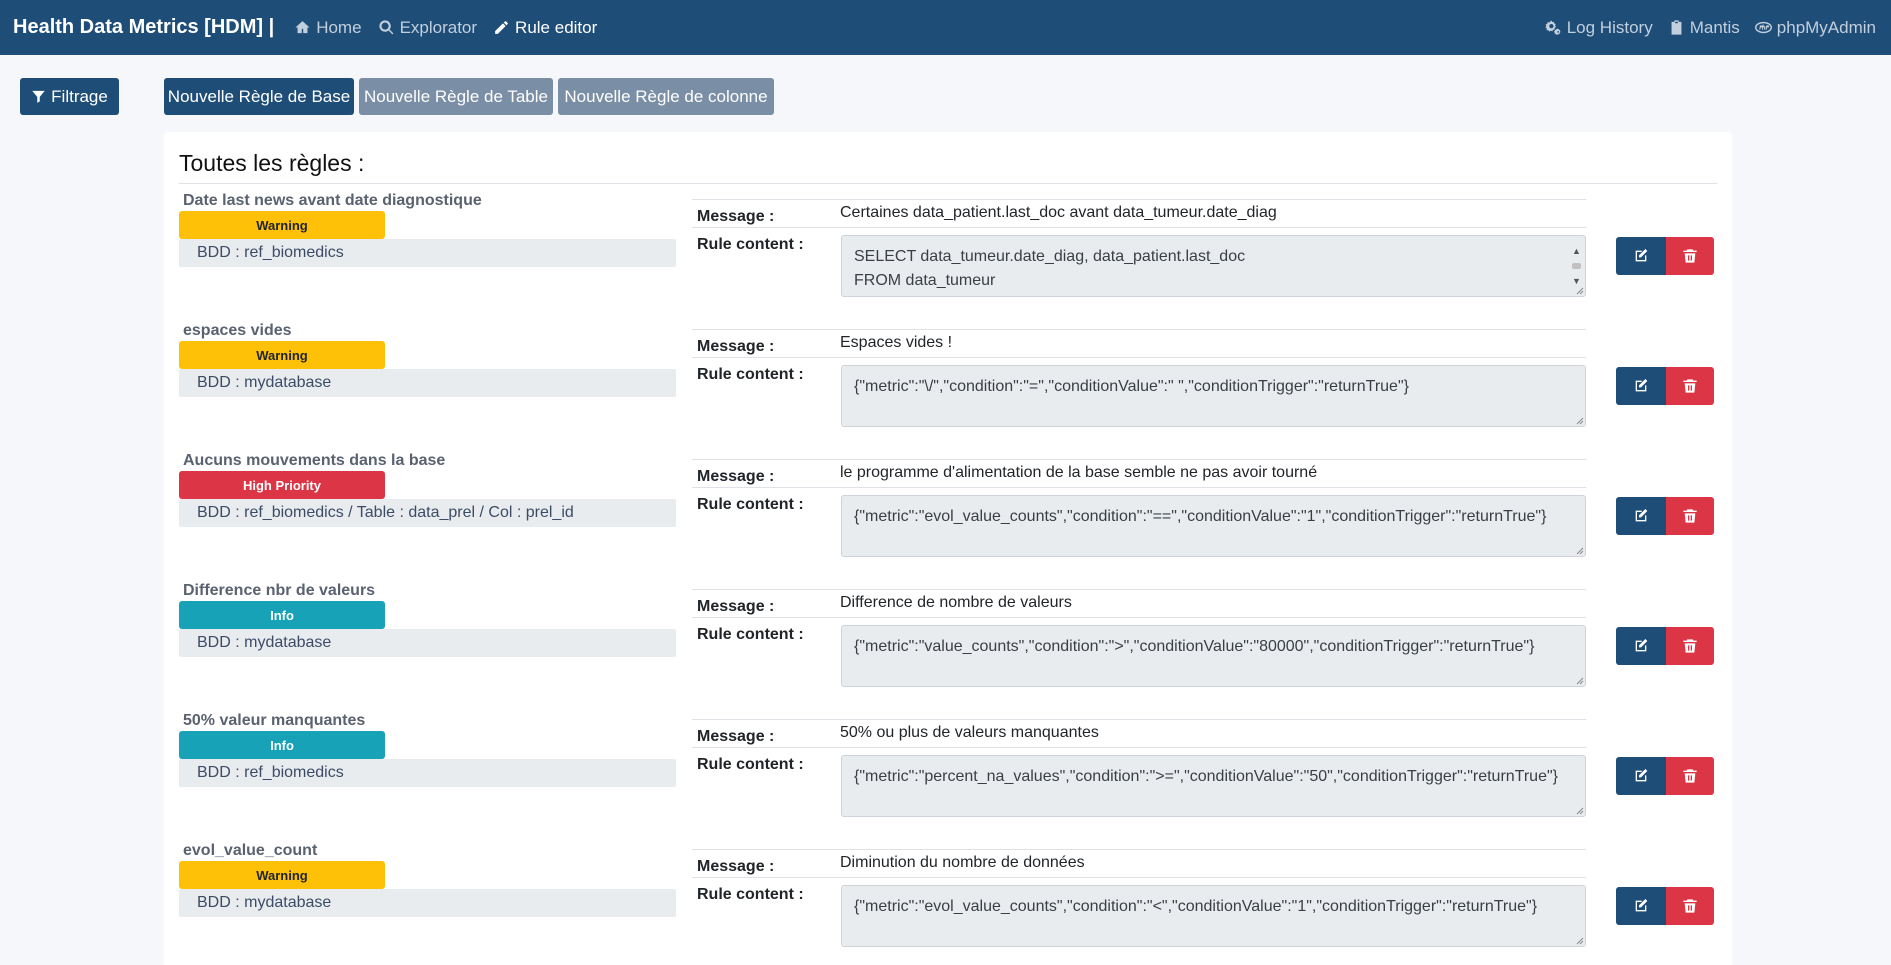  What do you see at coordinates (302, 27) in the screenshot?
I see `home-icon` at bounding box center [302, 27].